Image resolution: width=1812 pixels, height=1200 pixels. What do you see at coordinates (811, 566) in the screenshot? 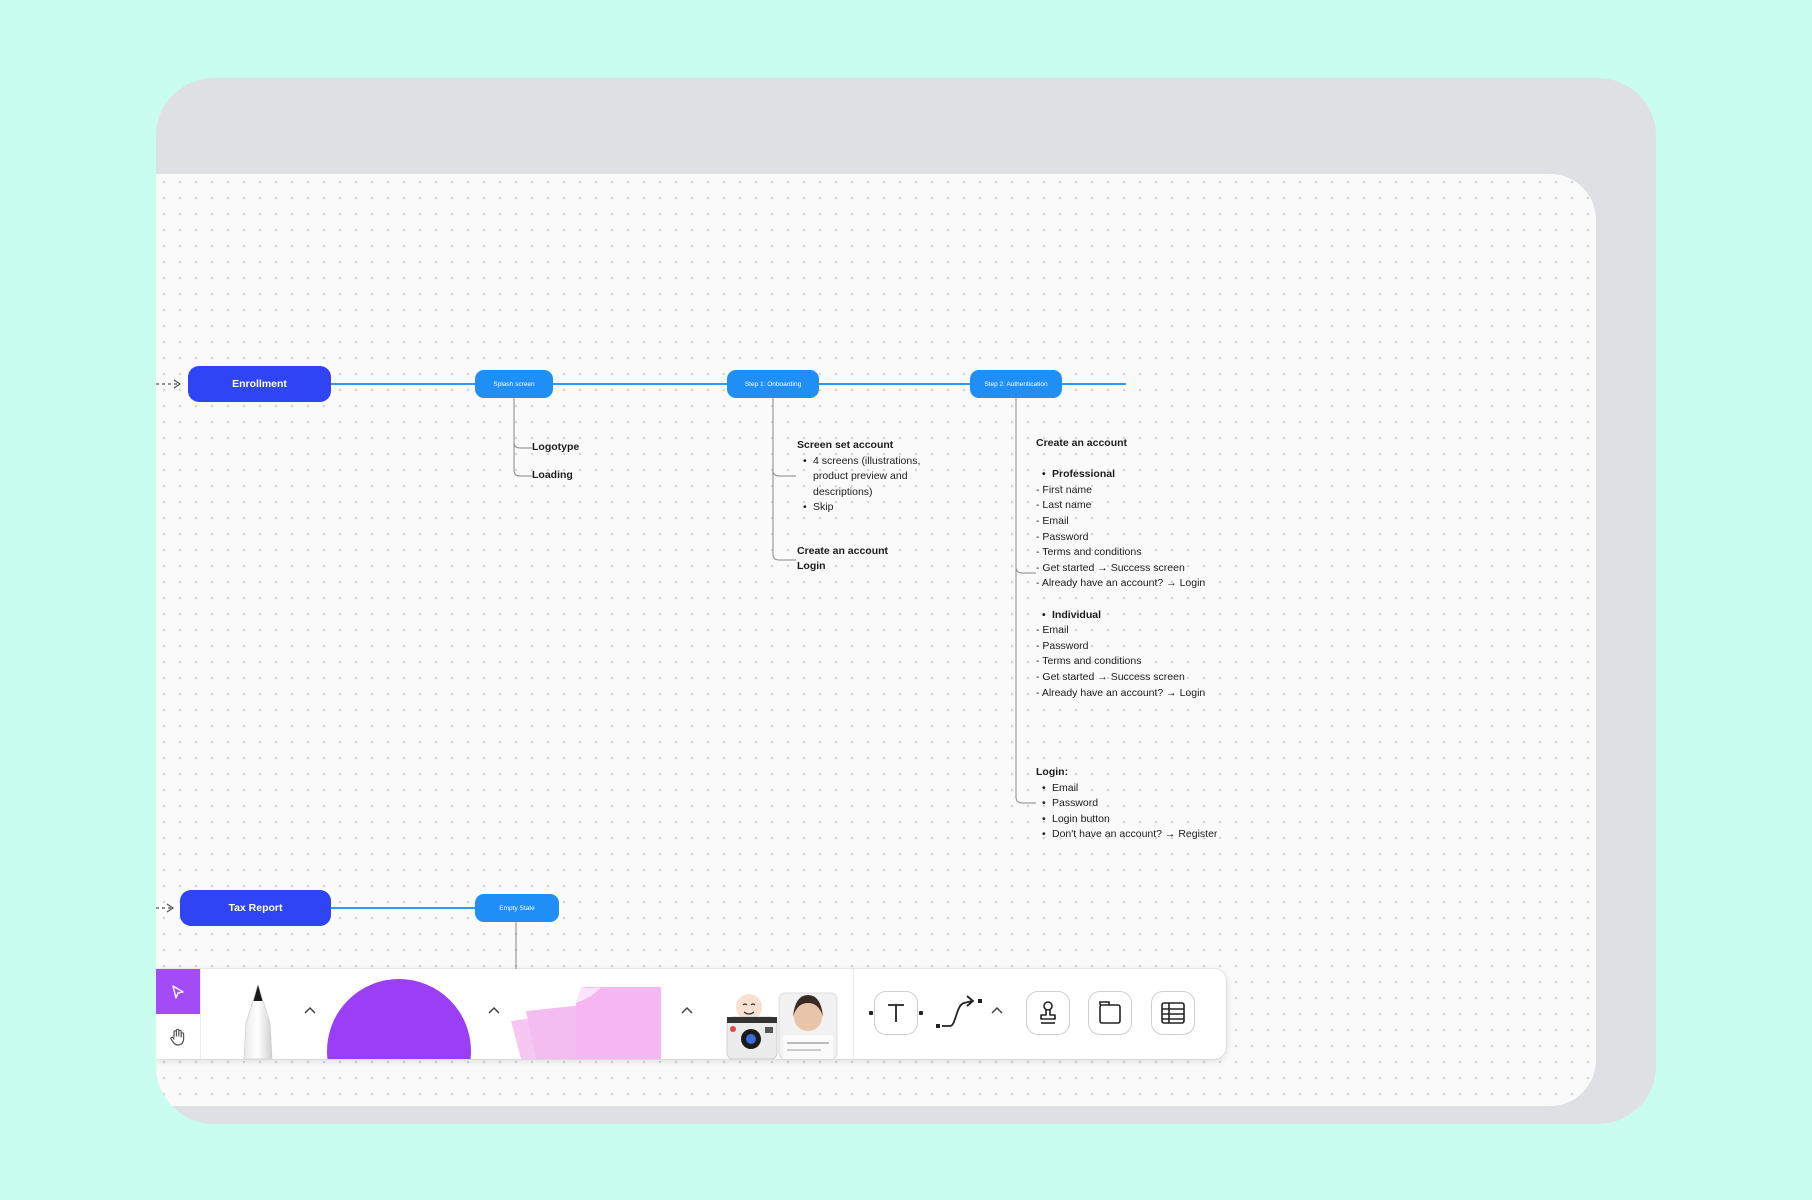
I see `onboarding-link-login: Login` at bounding box center [811, 566].